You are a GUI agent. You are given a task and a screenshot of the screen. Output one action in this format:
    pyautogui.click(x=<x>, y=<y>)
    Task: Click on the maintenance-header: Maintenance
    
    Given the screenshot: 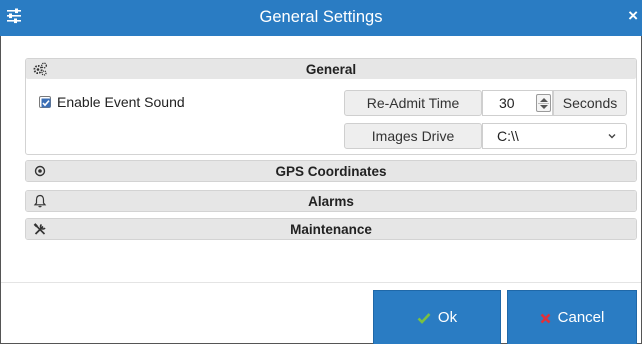 What is the action you would take?
    pyautogui.click(x=331, y=229)
    